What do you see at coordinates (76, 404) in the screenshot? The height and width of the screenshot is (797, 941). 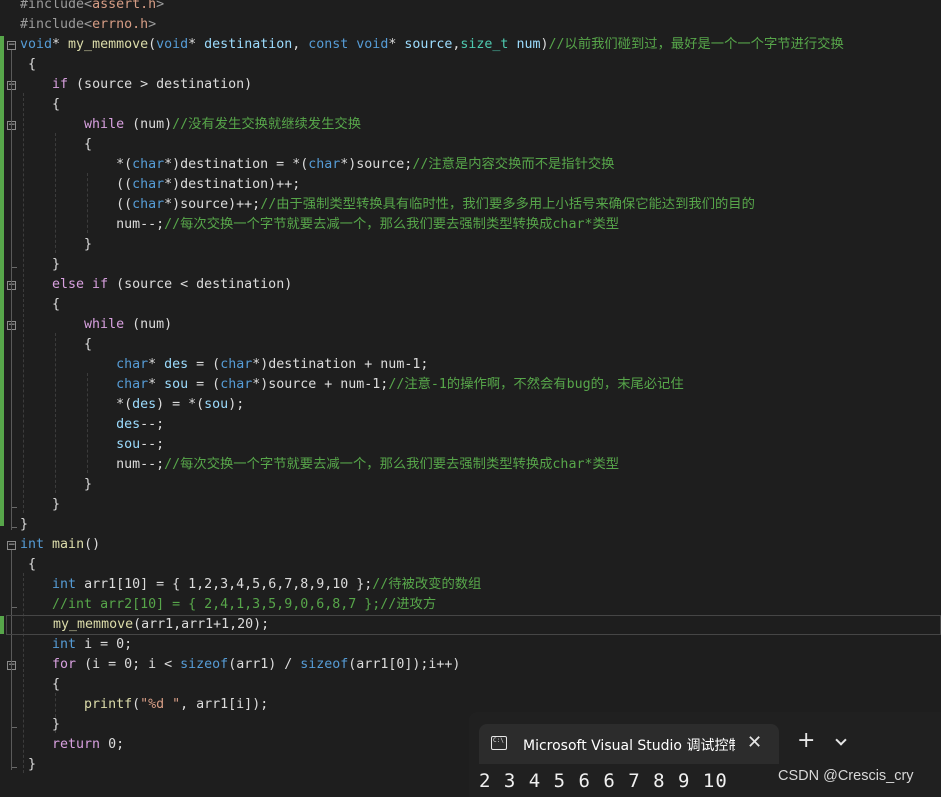 I see `code-token: *(` at bounding box center [76, 404].